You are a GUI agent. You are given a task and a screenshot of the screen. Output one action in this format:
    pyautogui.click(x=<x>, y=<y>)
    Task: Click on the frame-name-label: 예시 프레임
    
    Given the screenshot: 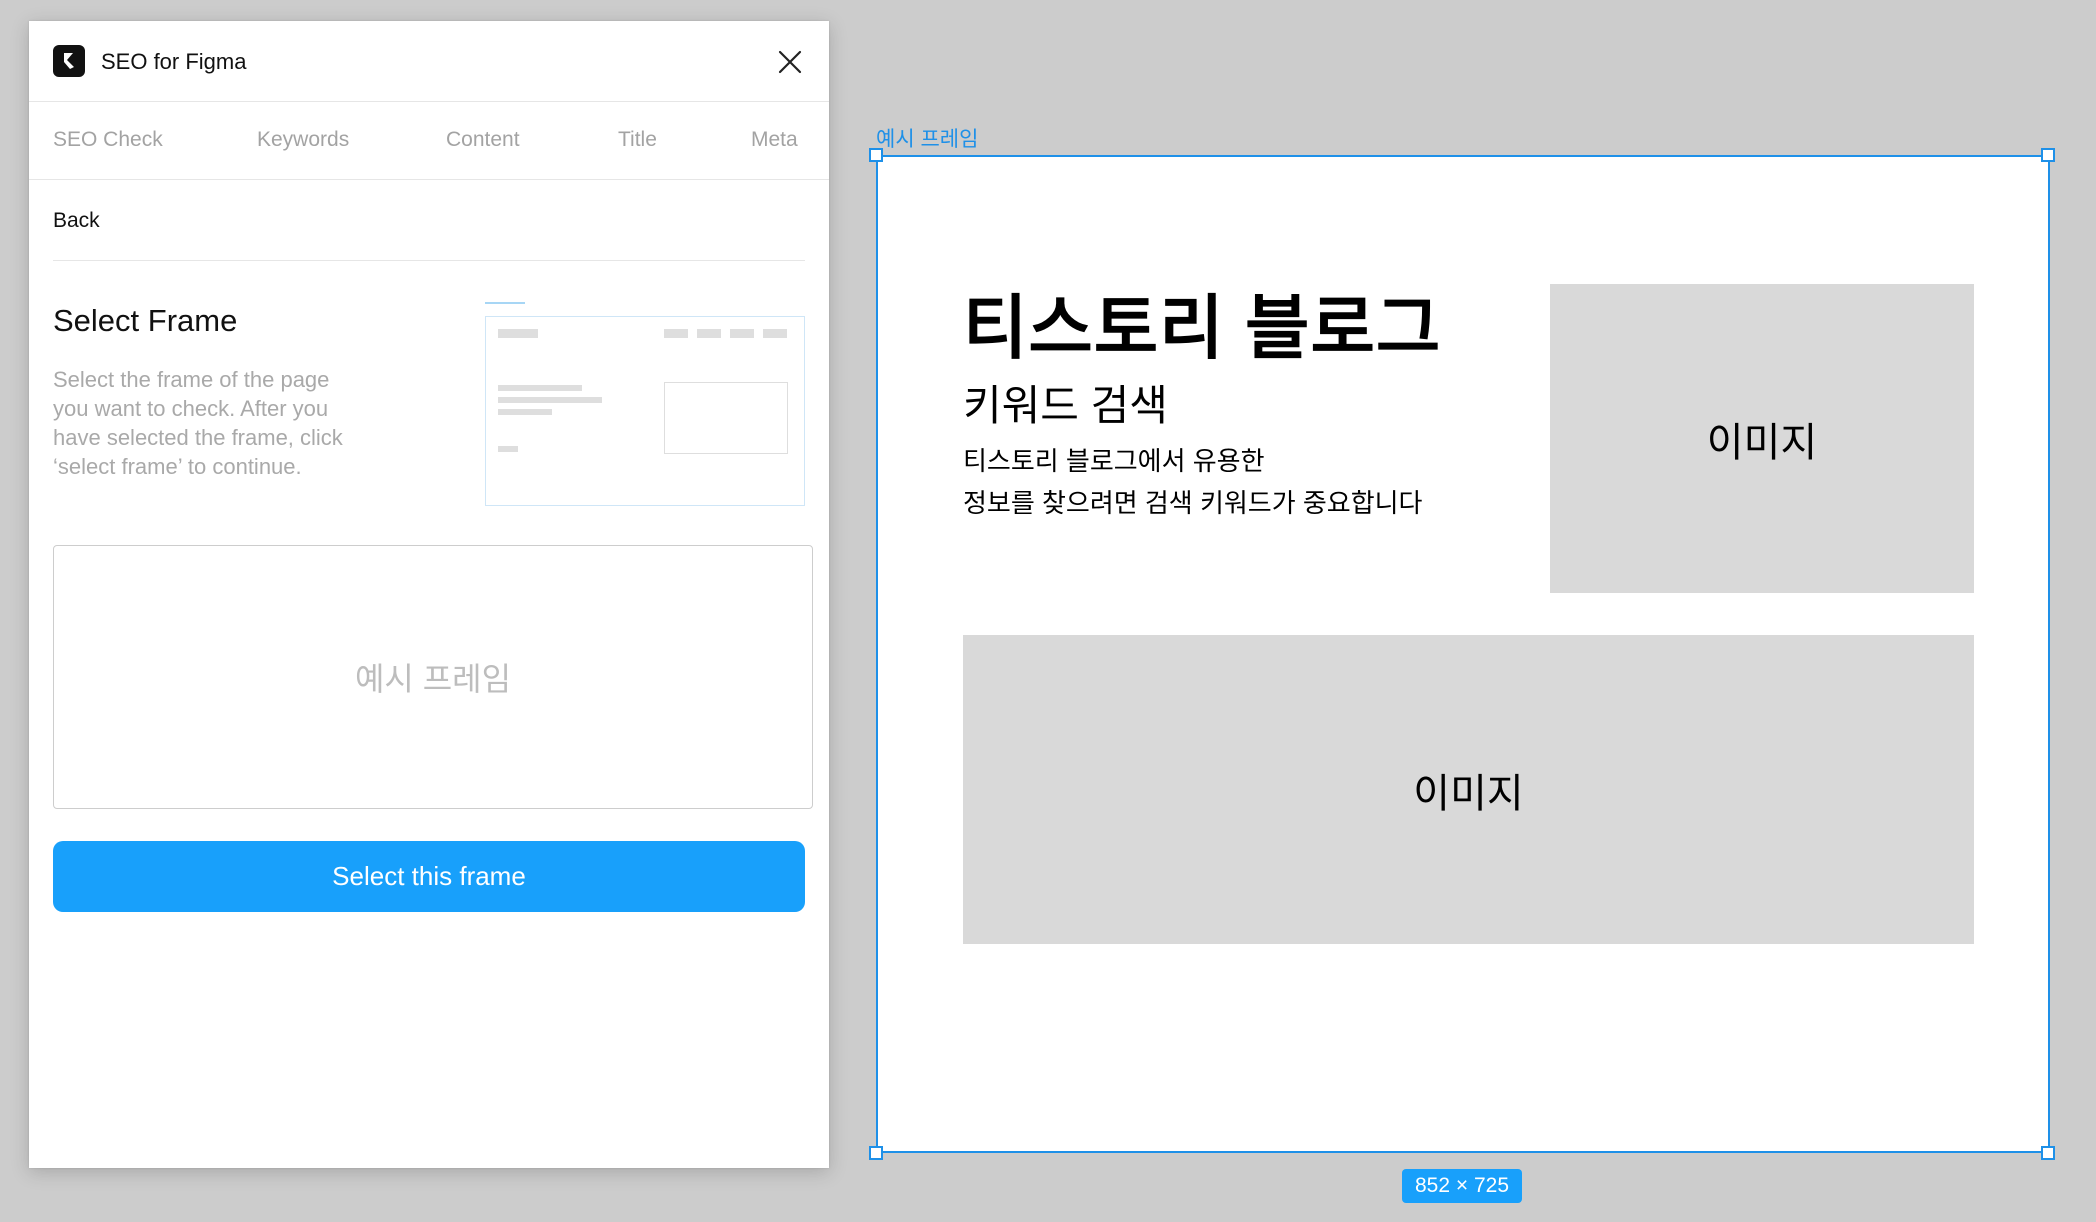 What is the action you would take?
    pyautogui.click(x=927, y=138)
    